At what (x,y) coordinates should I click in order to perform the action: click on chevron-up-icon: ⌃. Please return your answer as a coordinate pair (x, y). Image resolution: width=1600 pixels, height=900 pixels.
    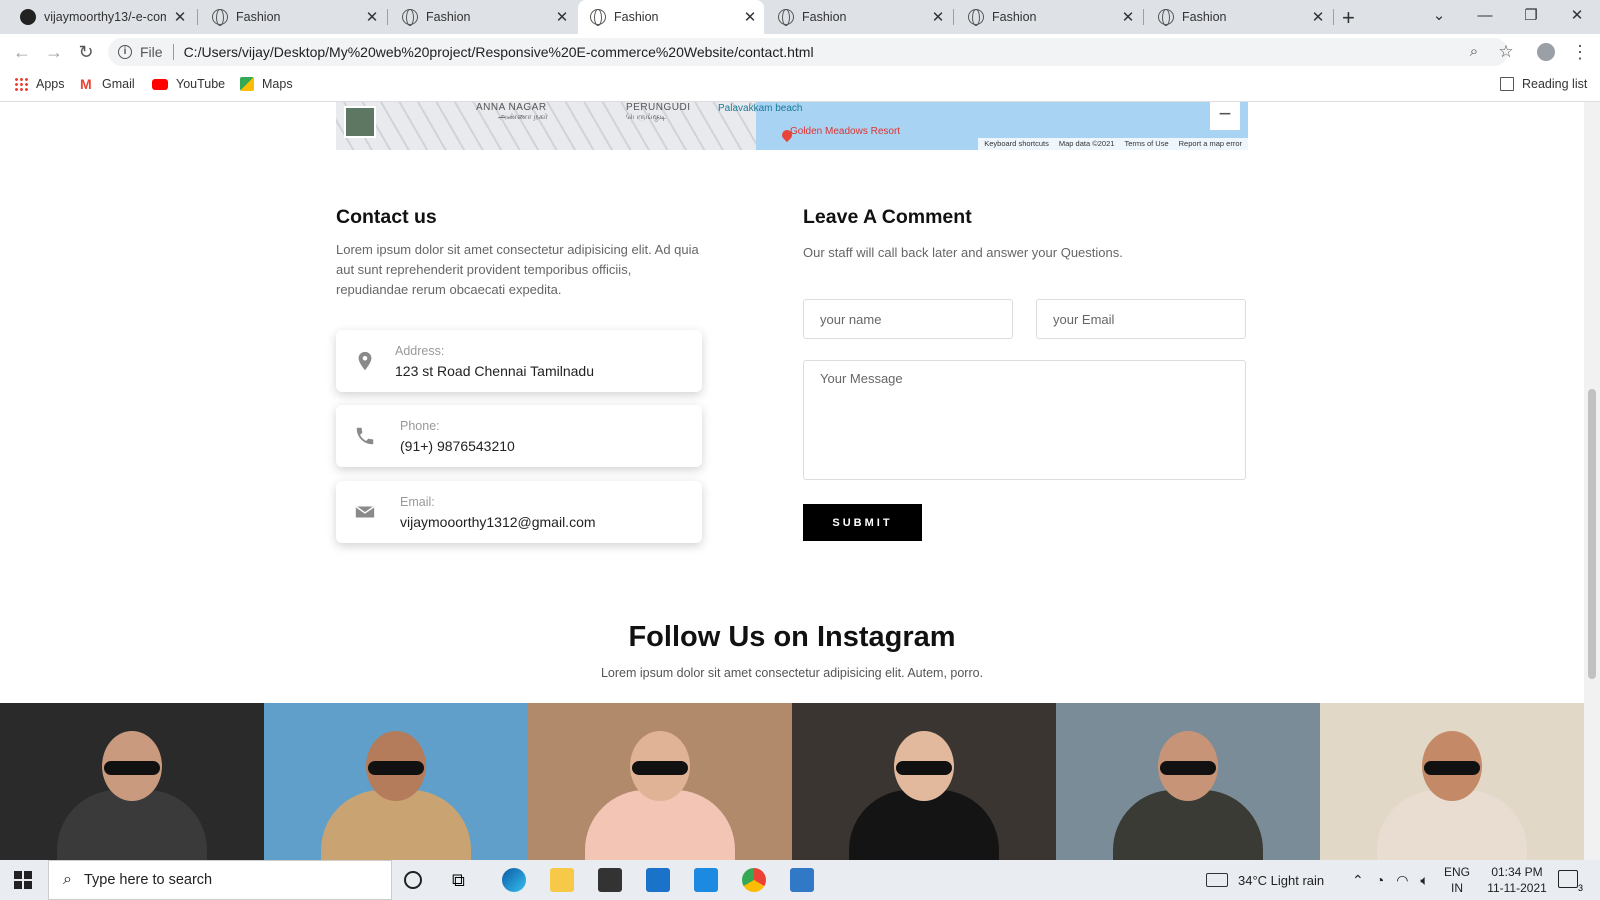
    Looking at the image, I should click on (1358, 880).